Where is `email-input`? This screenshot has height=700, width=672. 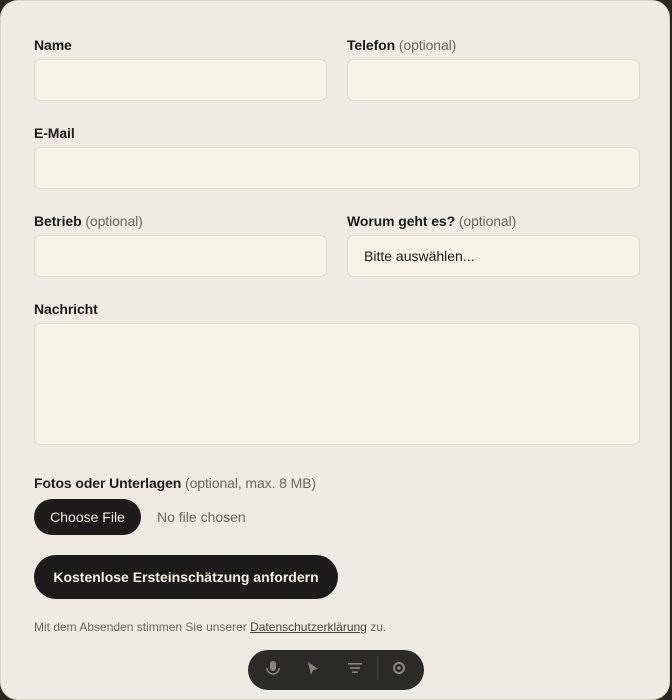
email-input is located at coordinates (337, 168).